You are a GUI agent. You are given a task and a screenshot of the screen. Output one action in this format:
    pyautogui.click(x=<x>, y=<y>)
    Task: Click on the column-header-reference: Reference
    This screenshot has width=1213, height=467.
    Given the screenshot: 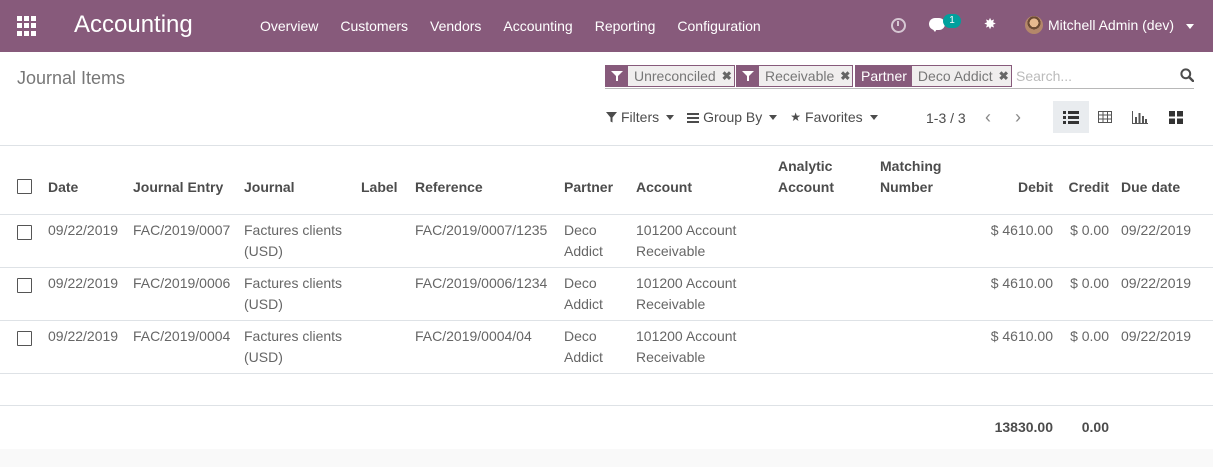 What is the action you would take?
    pyautogui.click(x=483, y=180)
    